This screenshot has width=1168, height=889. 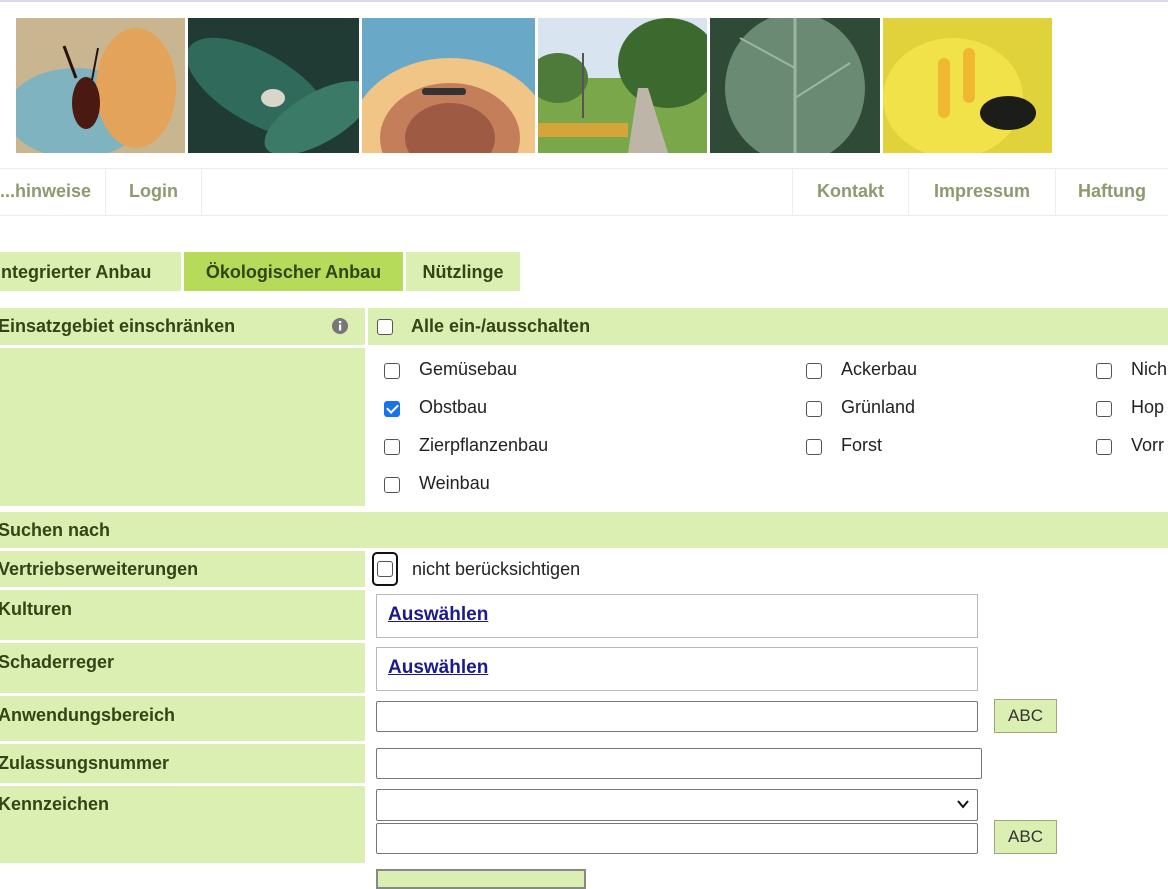 I want to click on kennzeichen-label: Kennzeichen, so click(x=55, y=804).